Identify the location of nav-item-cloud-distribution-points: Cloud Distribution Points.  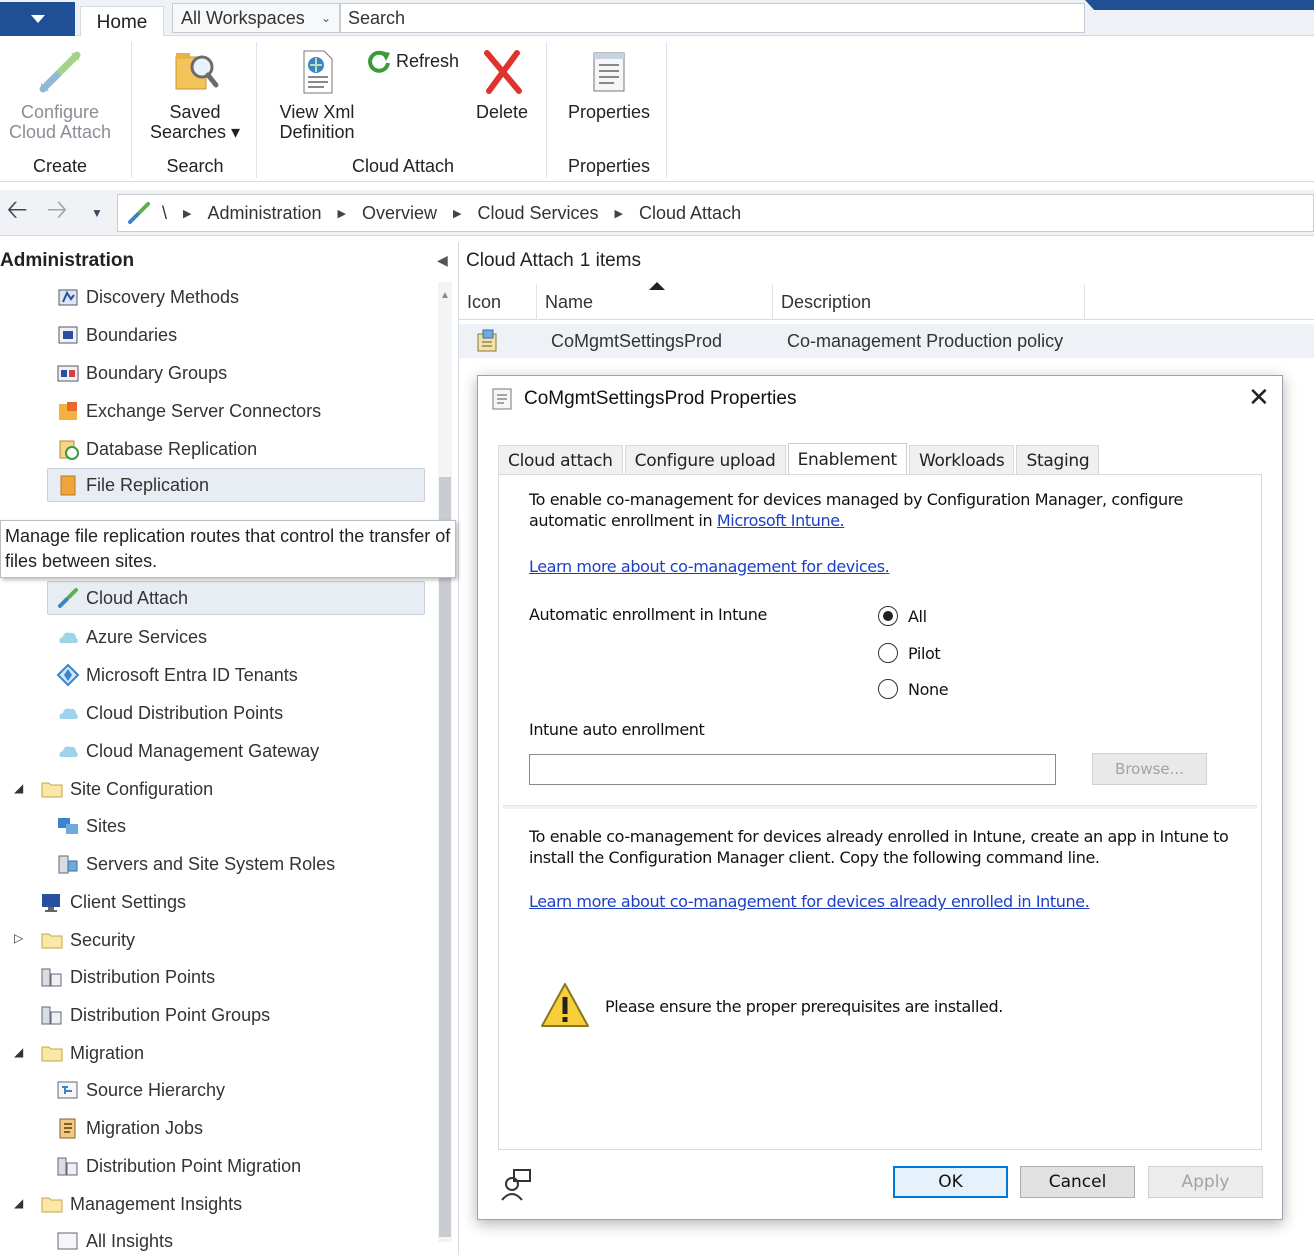
(169, 713).